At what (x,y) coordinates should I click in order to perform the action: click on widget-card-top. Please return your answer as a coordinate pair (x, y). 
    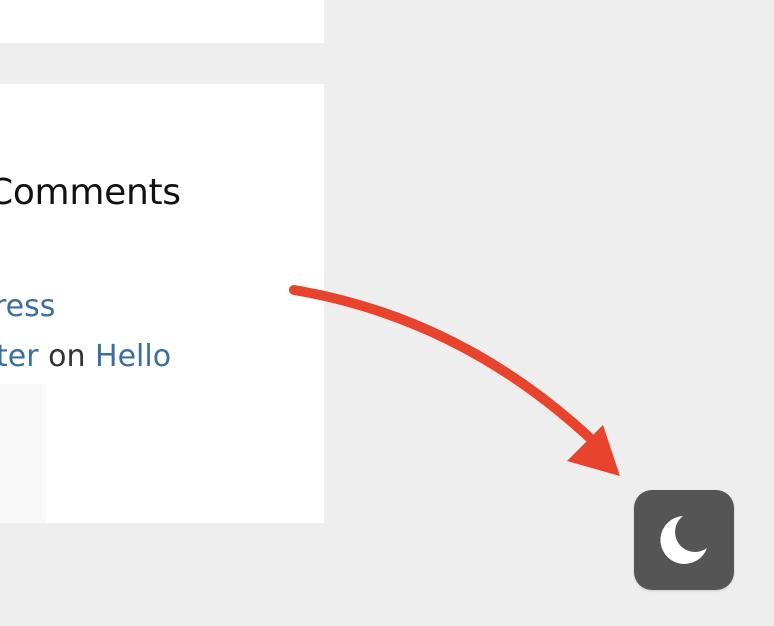
    Looking at the image, I should click on (162, 21).